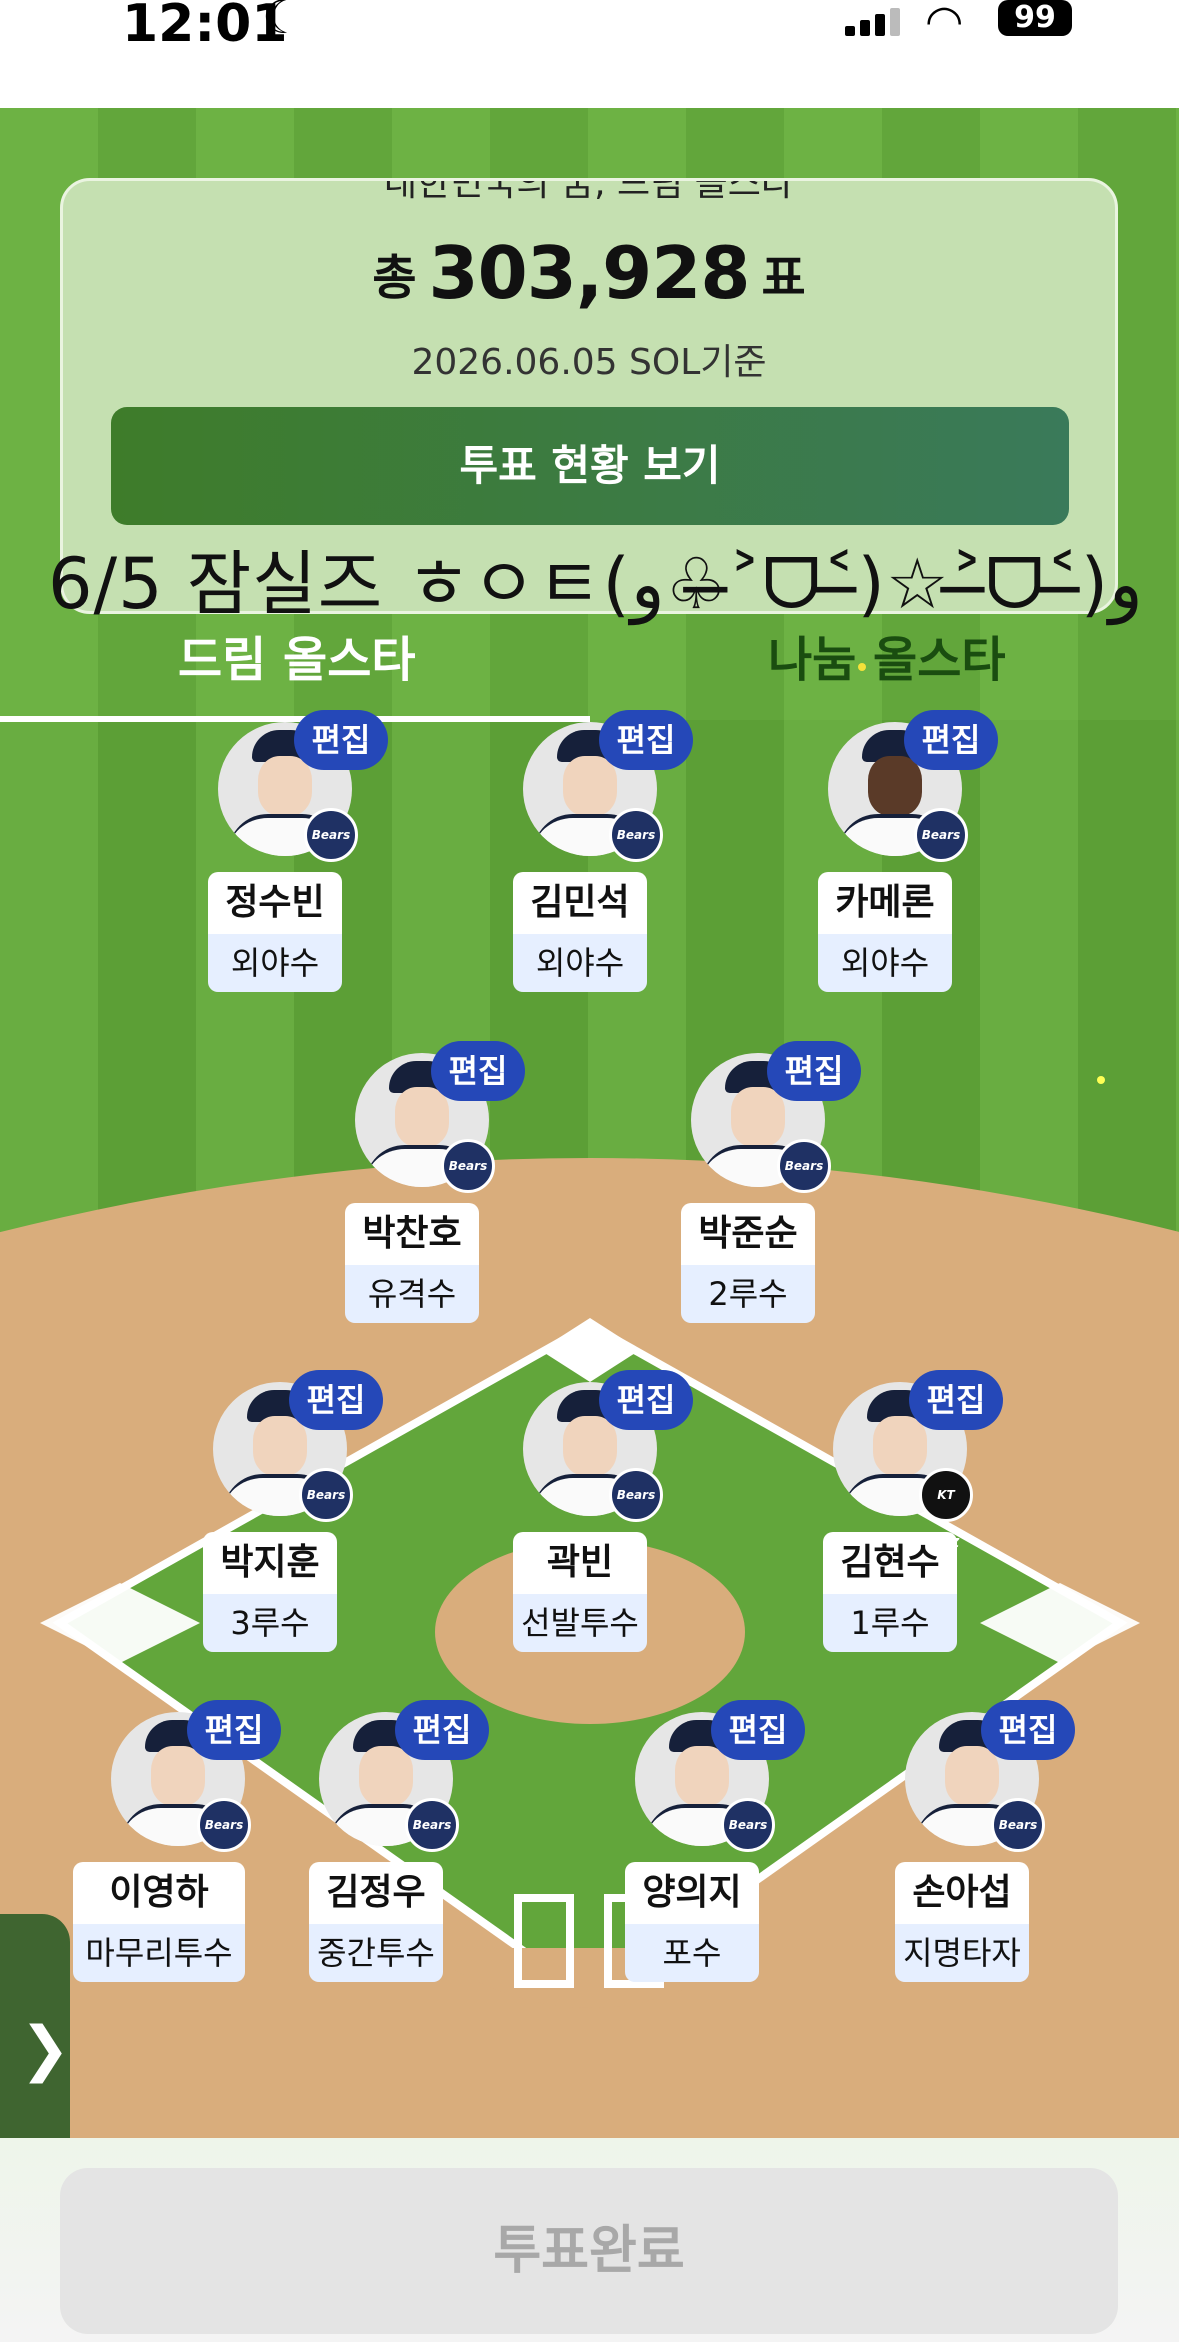 Image resolution: width=1179 pixels, height=2342 pixels. I want to click on player-card: 이영하 마무리투수, so click(159, 1922).